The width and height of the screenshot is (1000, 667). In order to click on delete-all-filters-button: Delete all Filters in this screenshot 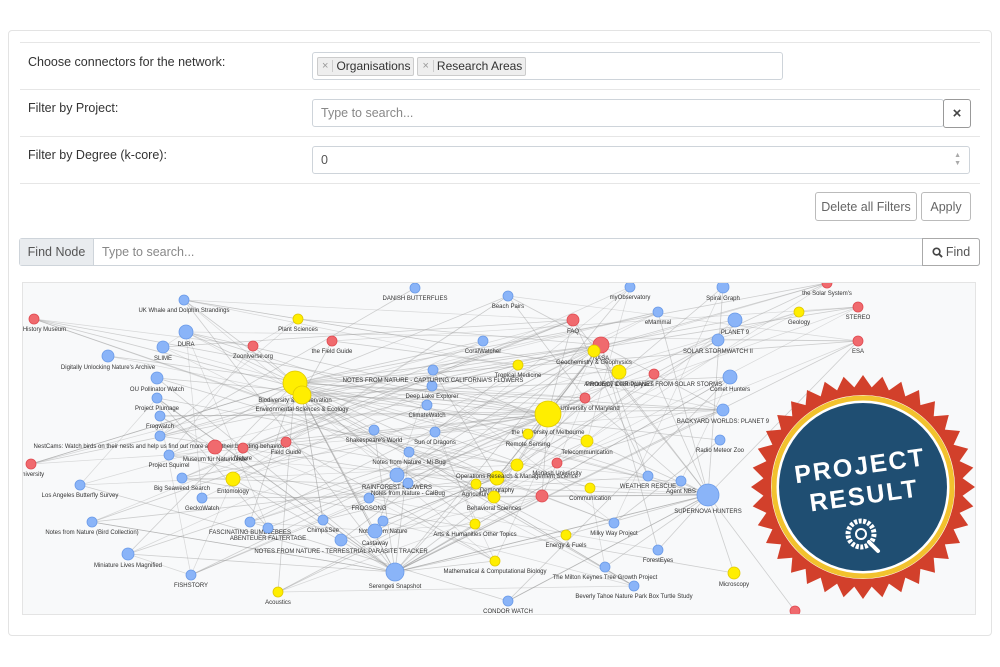, I will do `click(866, 206)`.